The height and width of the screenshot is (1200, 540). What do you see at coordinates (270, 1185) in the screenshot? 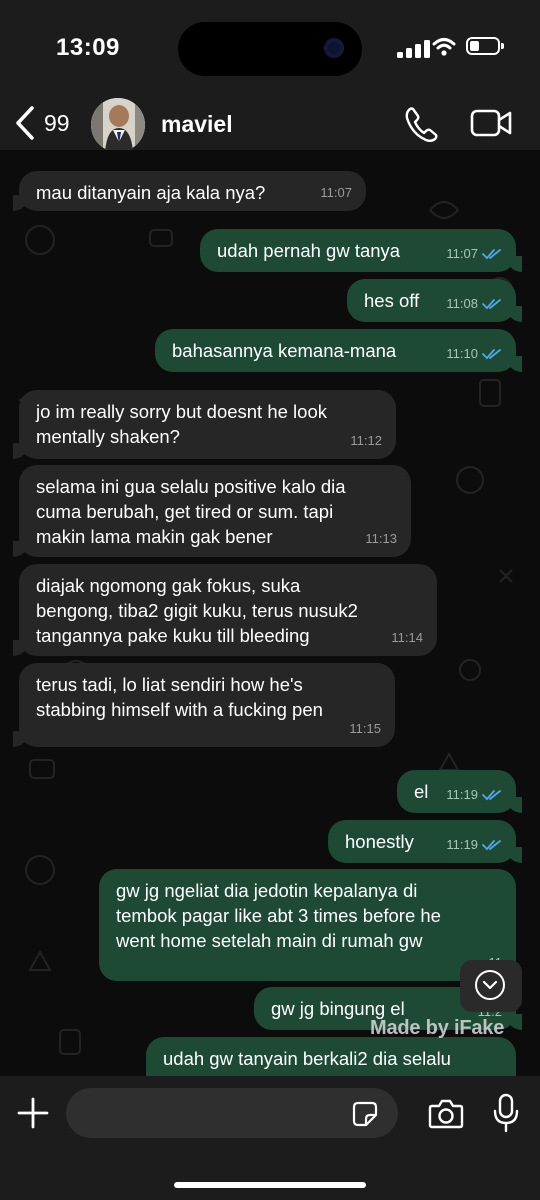
I see `home-indicator` at bounding box center [270, 1185].